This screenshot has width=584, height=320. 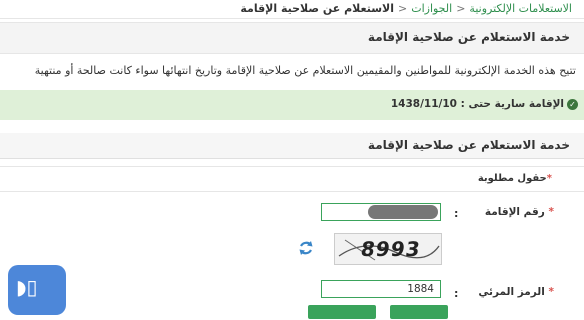 I want to click on iqama-colon: :, so click(x=456, y=213).